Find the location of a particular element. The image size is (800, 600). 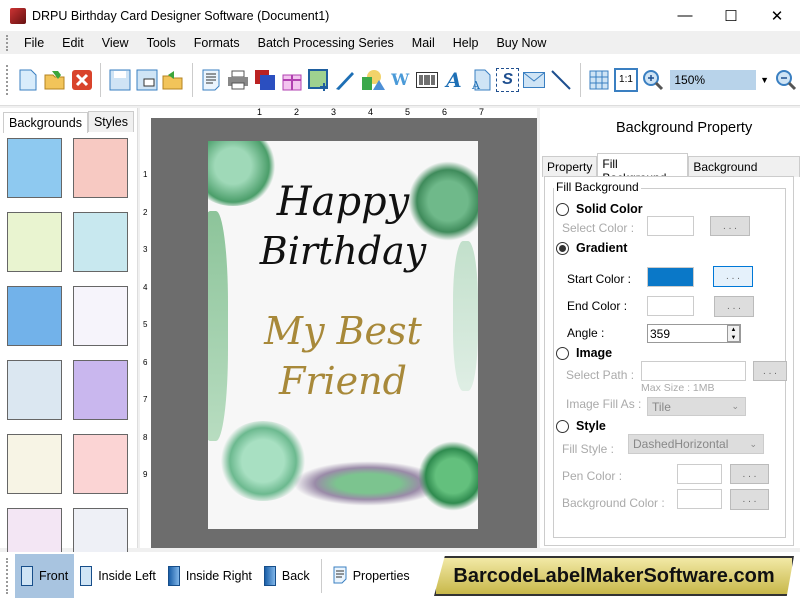

end-color-browse-button: . . . is located at coordinates (734, 306).